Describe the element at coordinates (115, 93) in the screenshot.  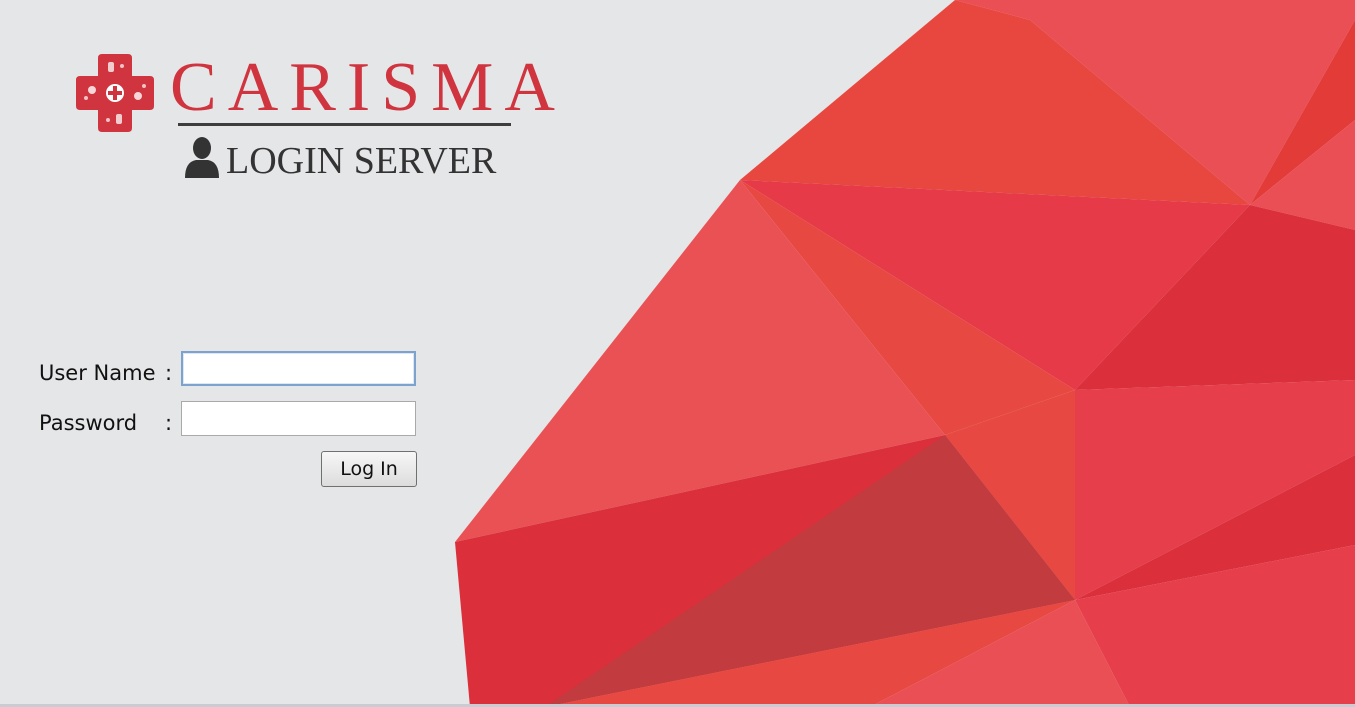
I see `medical-cross-icon` at that location.